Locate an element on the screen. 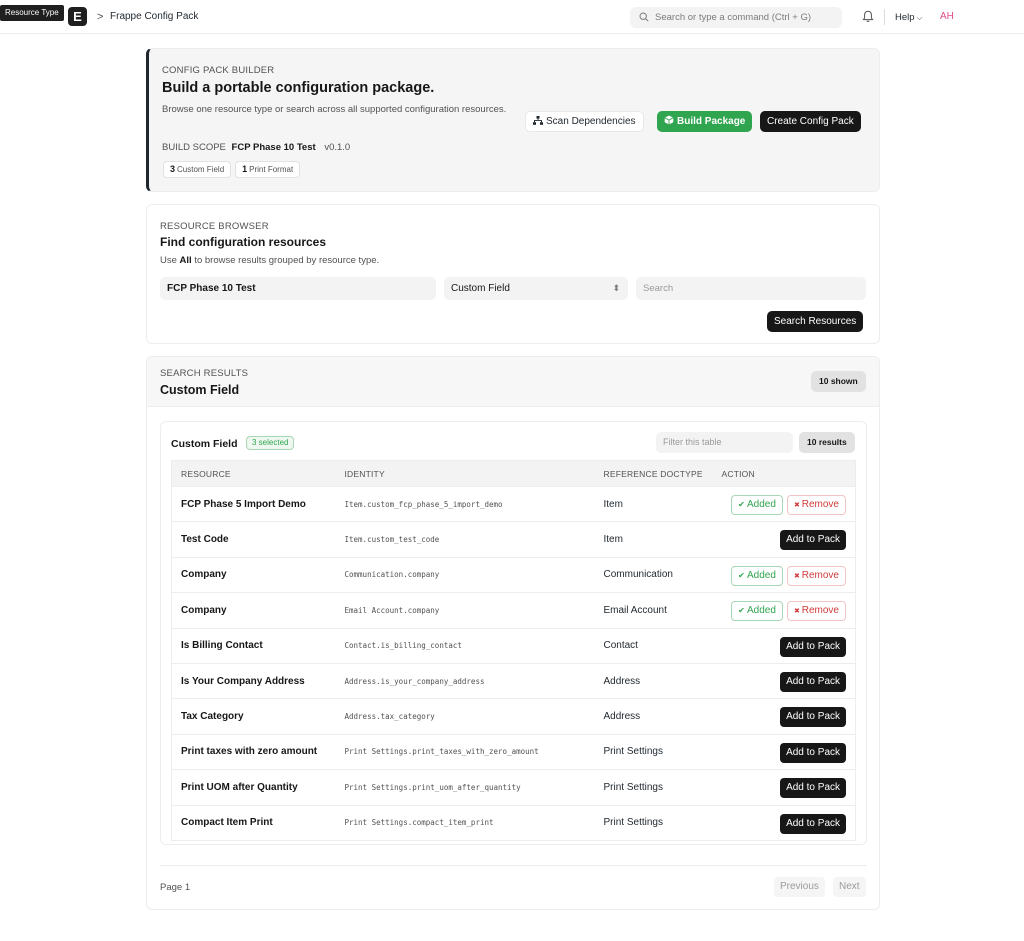  row-resource: Is Billing Contact is located at coordinates (253, 645).